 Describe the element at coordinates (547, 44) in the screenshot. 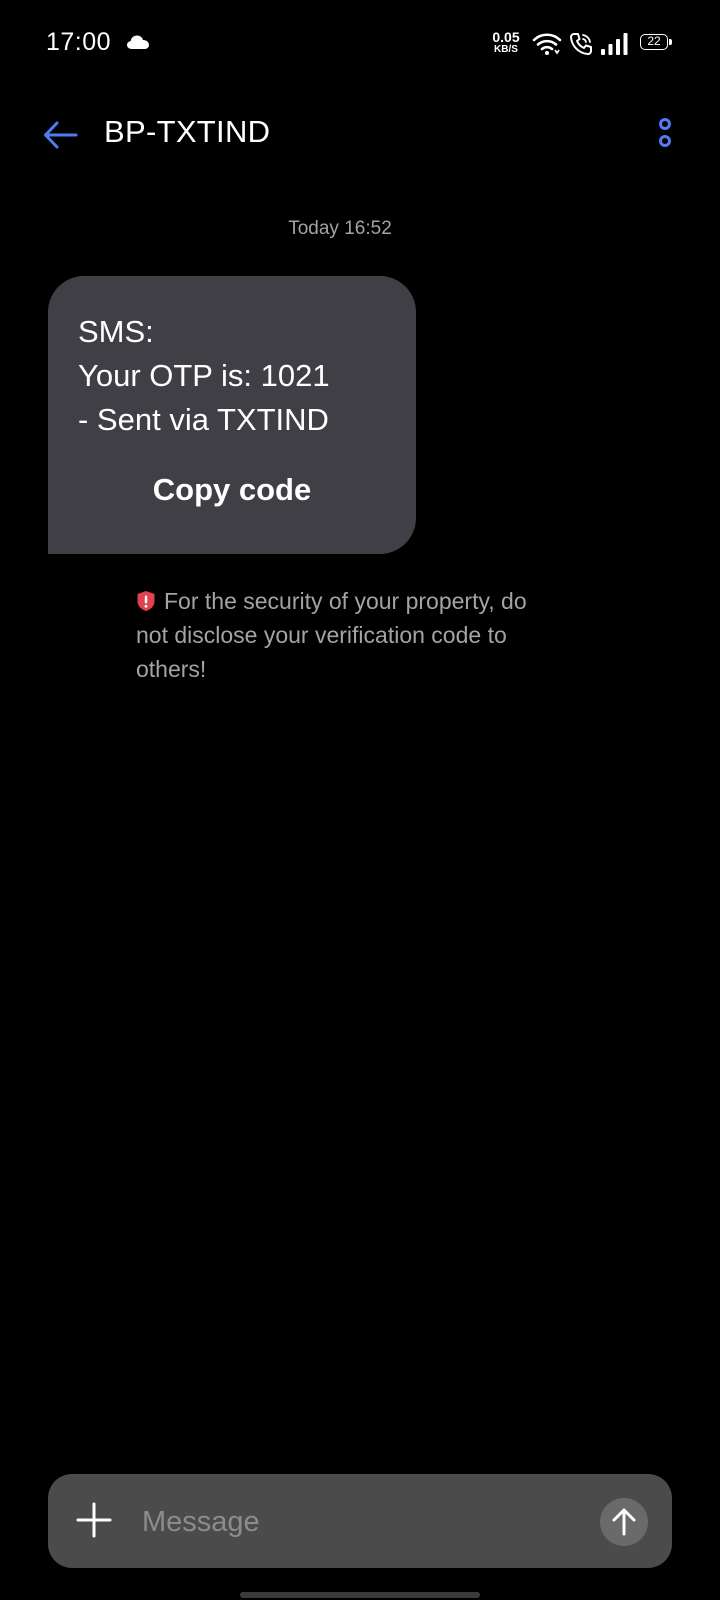

I see `wifi-icon` at that location.